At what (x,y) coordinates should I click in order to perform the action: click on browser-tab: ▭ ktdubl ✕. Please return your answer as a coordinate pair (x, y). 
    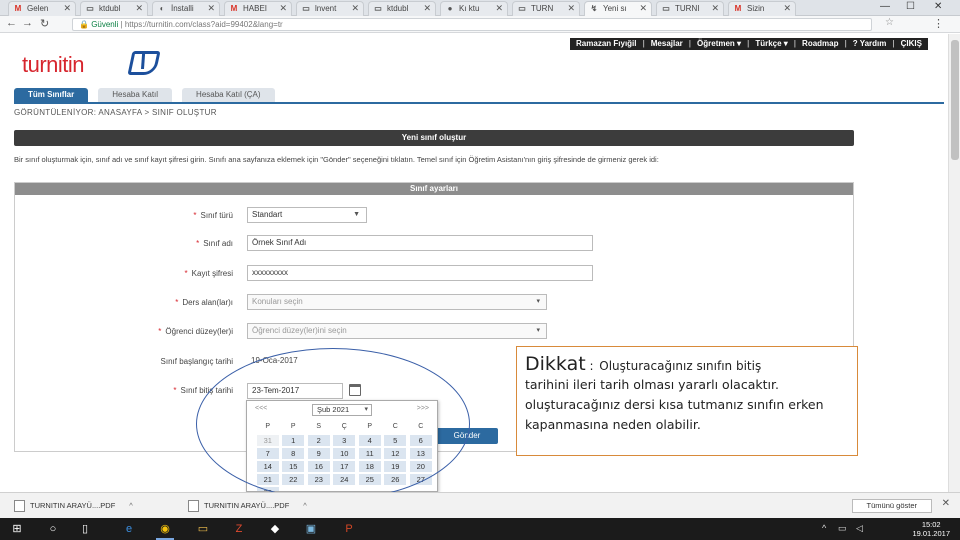
    Looking at the image, I should click on (402, 8).